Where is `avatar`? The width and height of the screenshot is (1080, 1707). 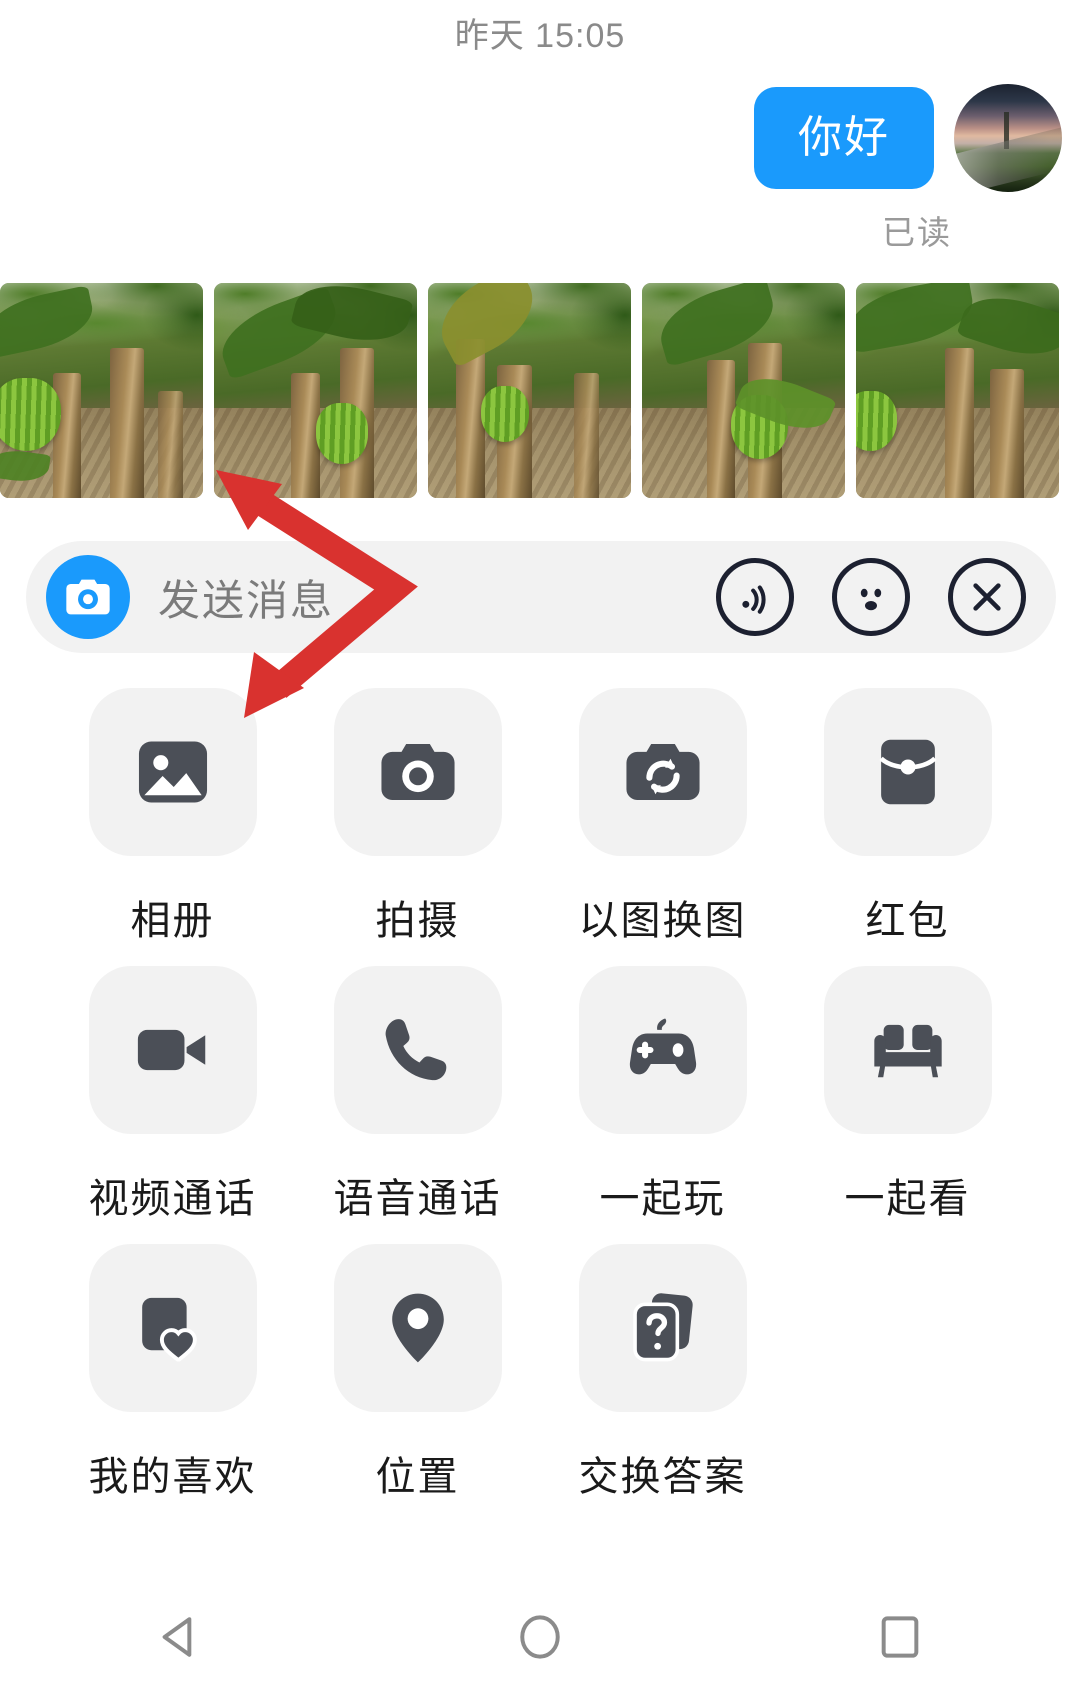 avatar is located at coordinates (1008, 138).